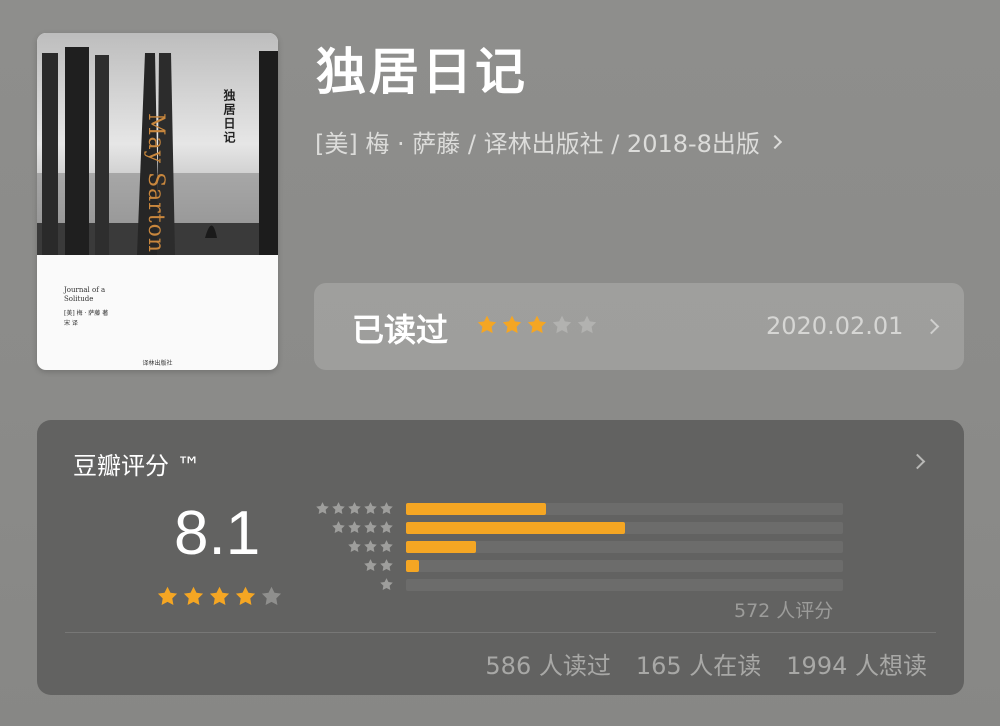  I want to click on average-rating-stars, so click(219, 596).